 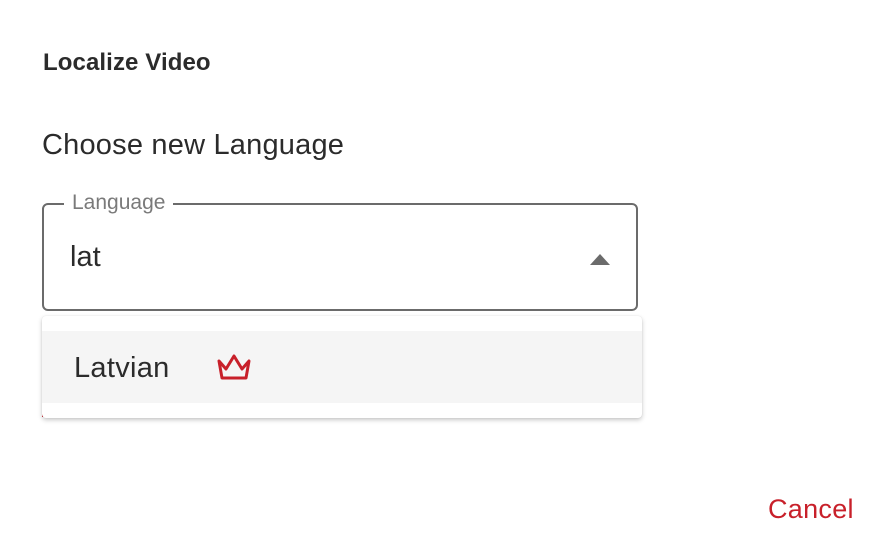 What do you see at coordinates (310, 257) in the screenshot?
I see `language-search-input` at bounding box center [310, 257].